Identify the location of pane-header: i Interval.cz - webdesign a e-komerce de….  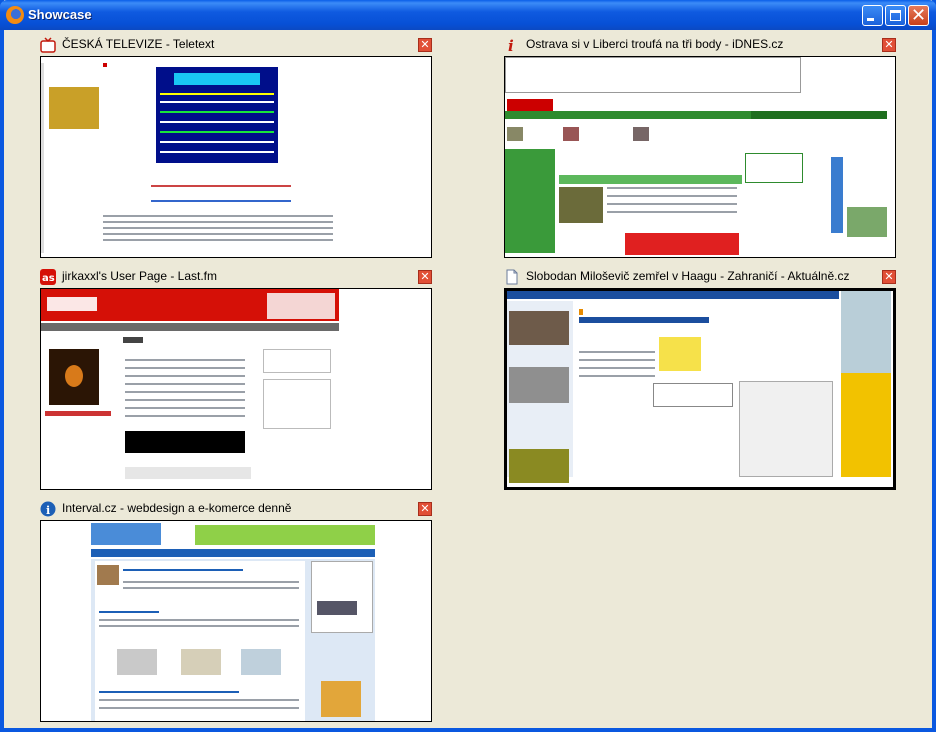
(236, 509).